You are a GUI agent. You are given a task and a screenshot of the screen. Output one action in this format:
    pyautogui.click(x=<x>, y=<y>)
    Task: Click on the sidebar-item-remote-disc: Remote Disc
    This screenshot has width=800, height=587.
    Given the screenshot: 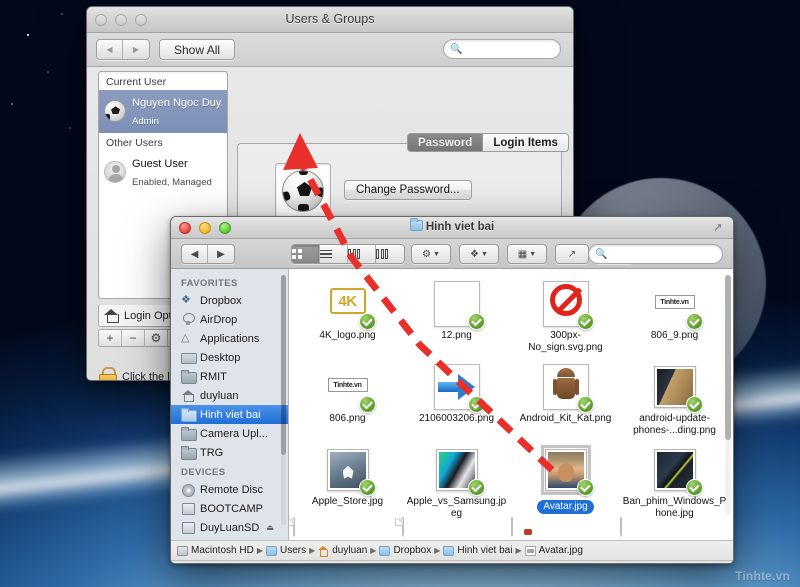 What is the action you would take?
    pyautogui.click(x=229, y=489)
    